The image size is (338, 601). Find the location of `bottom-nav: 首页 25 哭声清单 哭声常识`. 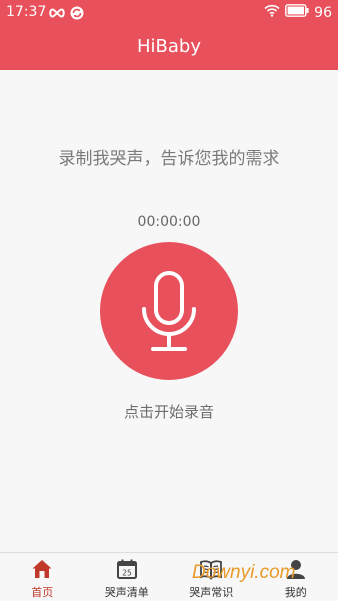

bottom-nav: 首页 25 哭声清单 哭声常识 is located at coordinates (169, 576).